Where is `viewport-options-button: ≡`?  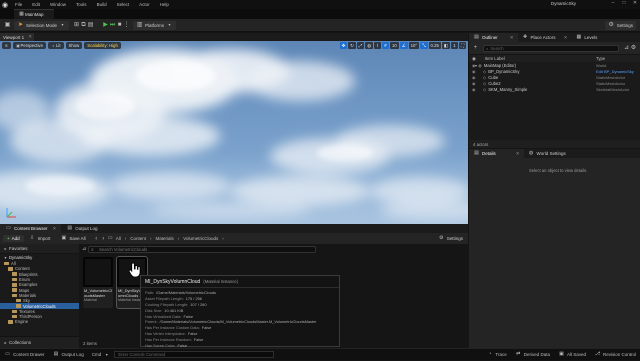
viewport-options-button: ≡ is located at coordinates (6, 45).